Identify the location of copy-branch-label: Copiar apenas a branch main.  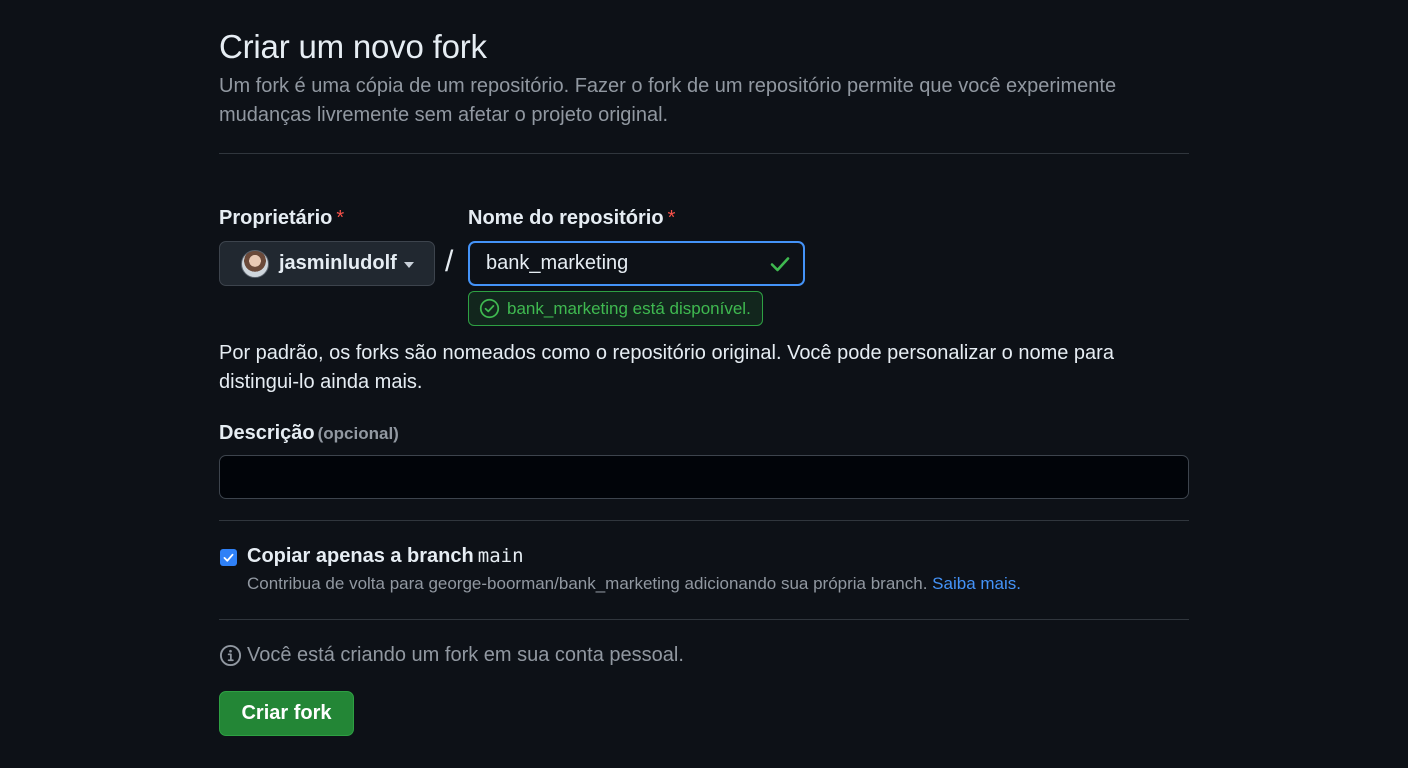
(385, 556).